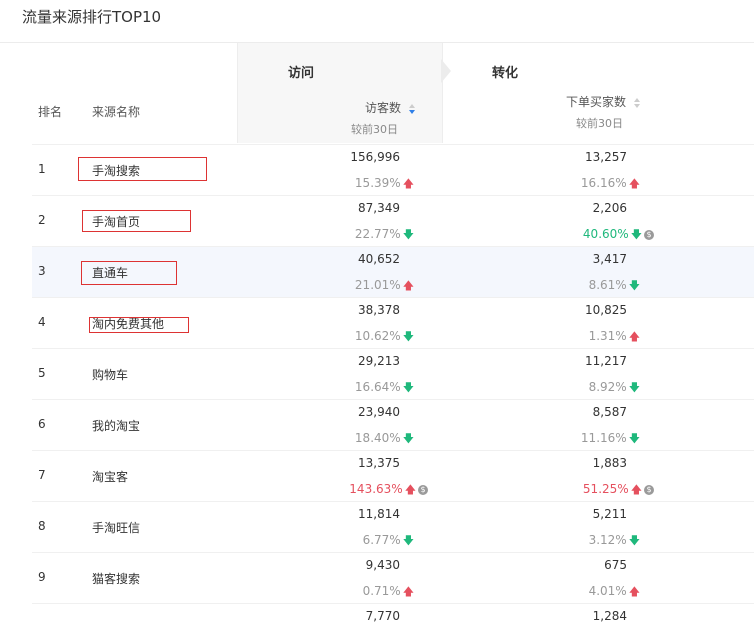  What do you see at coordinates (383, 108) in the screenshot?
I see `column-header-visitors-label: 访客数` at bounding box center [383, 108].